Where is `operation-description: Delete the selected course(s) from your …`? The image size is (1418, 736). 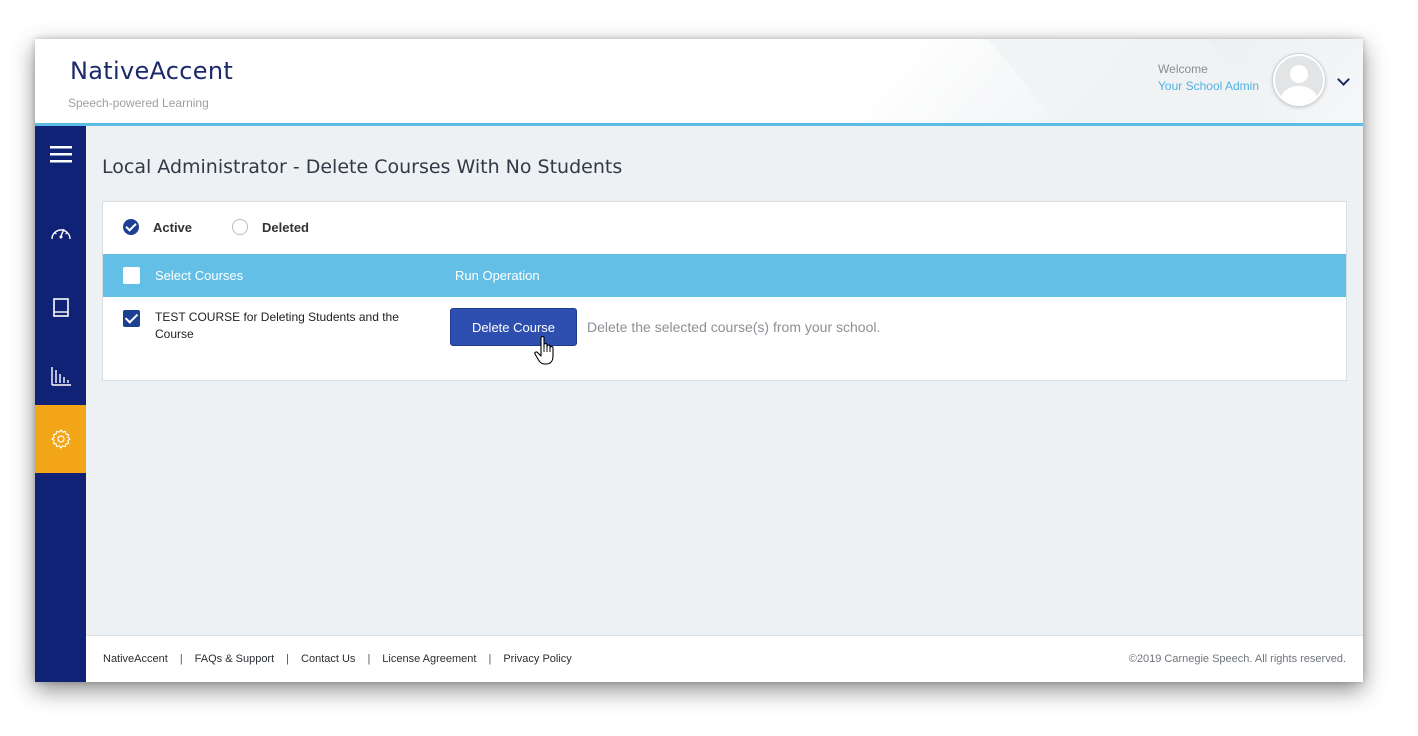
operation-description: Delete the selected course(s) from your … is located at coordinates (734, 327).